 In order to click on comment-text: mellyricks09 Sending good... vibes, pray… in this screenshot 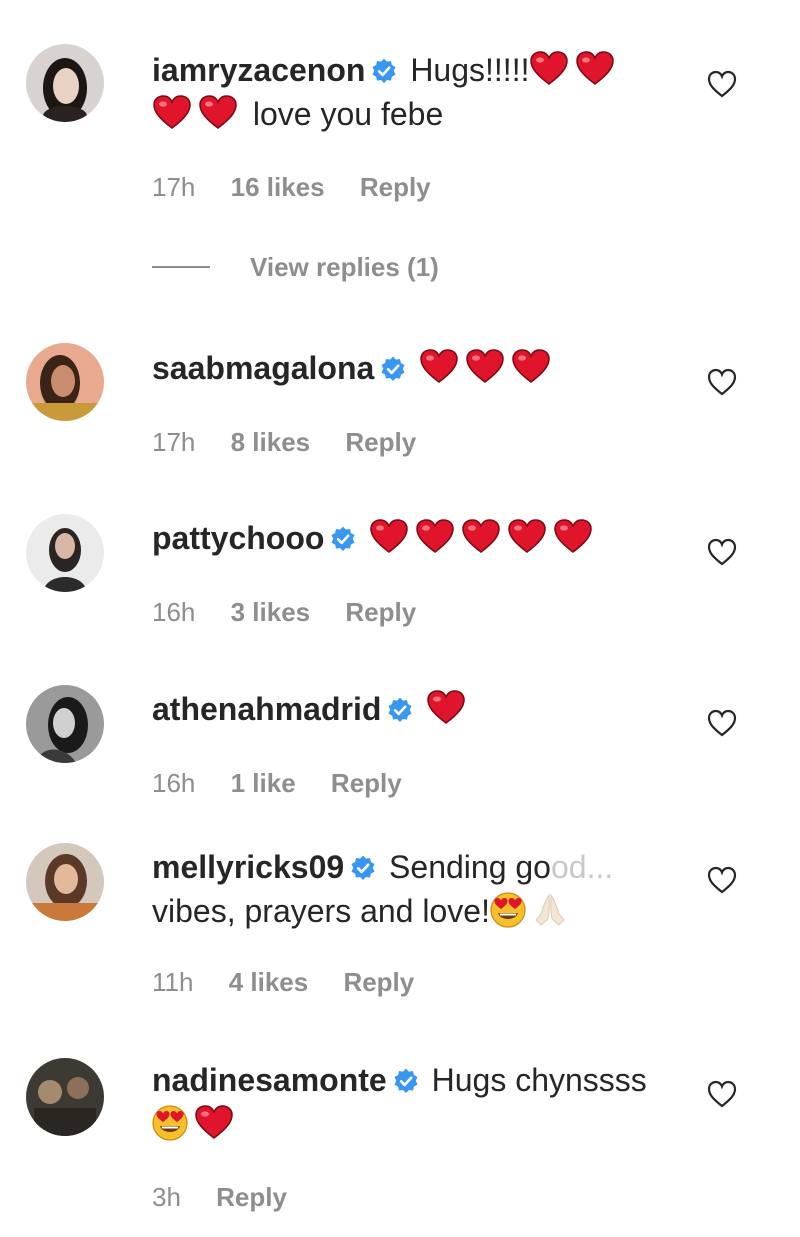, I will do `click(412, 889)`.